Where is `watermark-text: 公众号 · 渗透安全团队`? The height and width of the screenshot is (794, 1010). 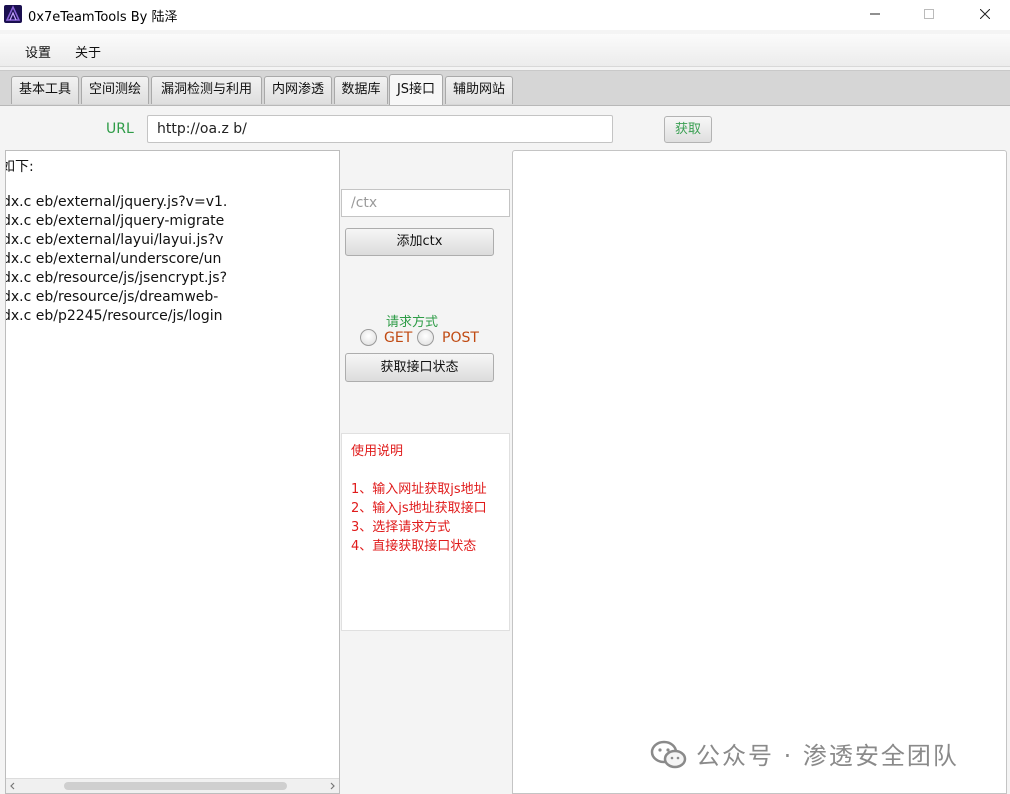 watermark-text: 公众号 · 渗透安全团队 is located at coordinates (827, 756).